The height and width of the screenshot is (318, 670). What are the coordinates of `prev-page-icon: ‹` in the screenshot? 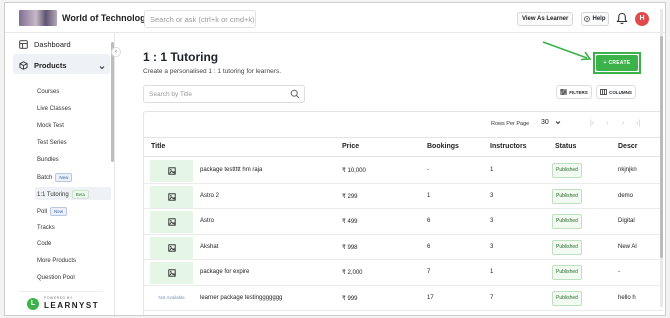 It's located at (607, 123).